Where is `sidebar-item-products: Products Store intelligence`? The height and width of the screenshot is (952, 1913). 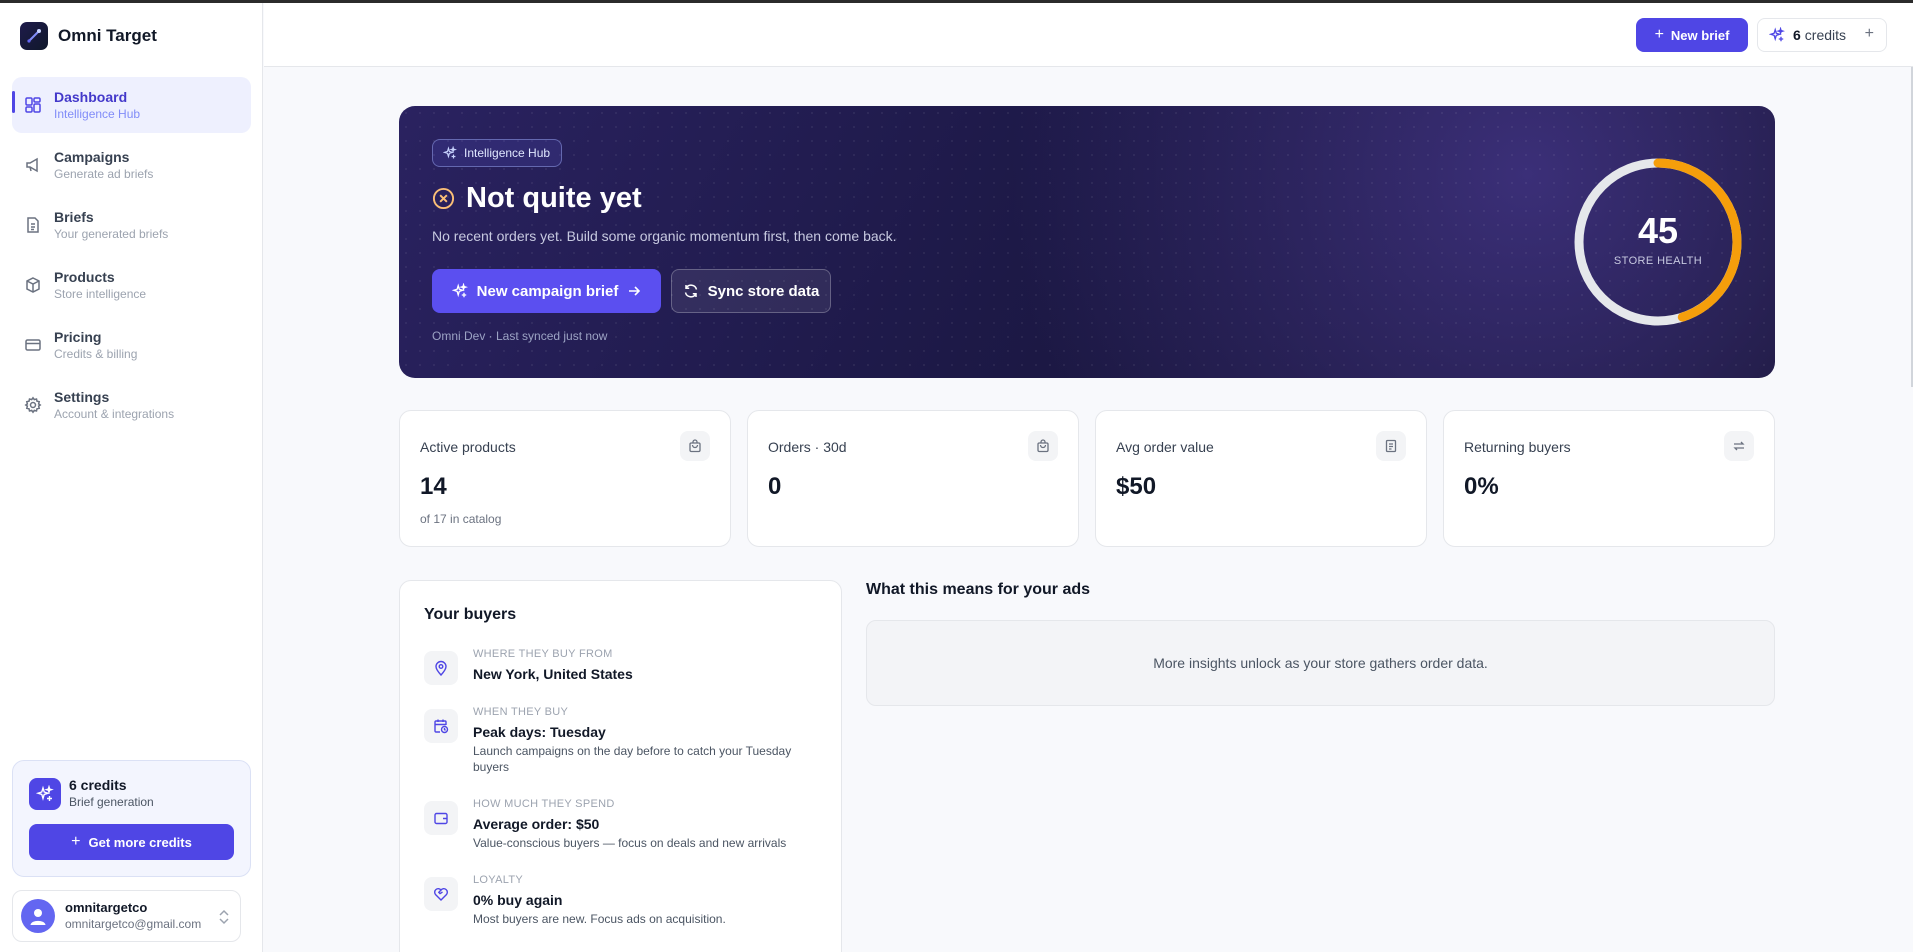 sidebar-item-products: Products Store intelligence is located at coordinates (131, 285).